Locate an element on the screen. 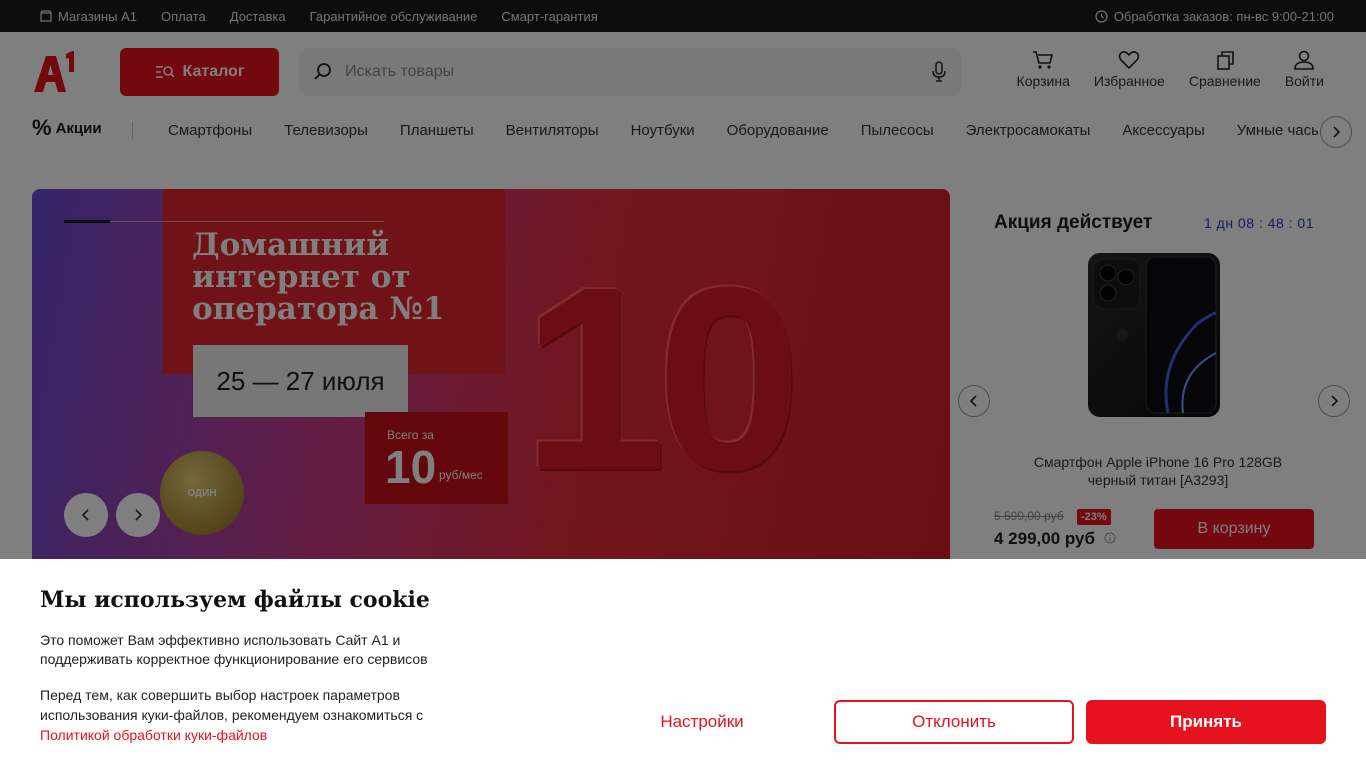 The image size is (1366, 768). cookie-decline-button: Отклонить is located at coordinates (954, 722).